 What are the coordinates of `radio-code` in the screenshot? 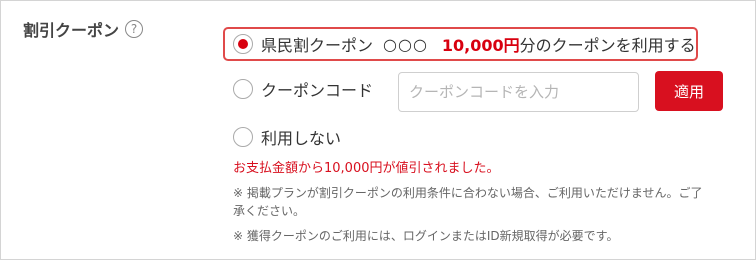 It's located at (243, 89).